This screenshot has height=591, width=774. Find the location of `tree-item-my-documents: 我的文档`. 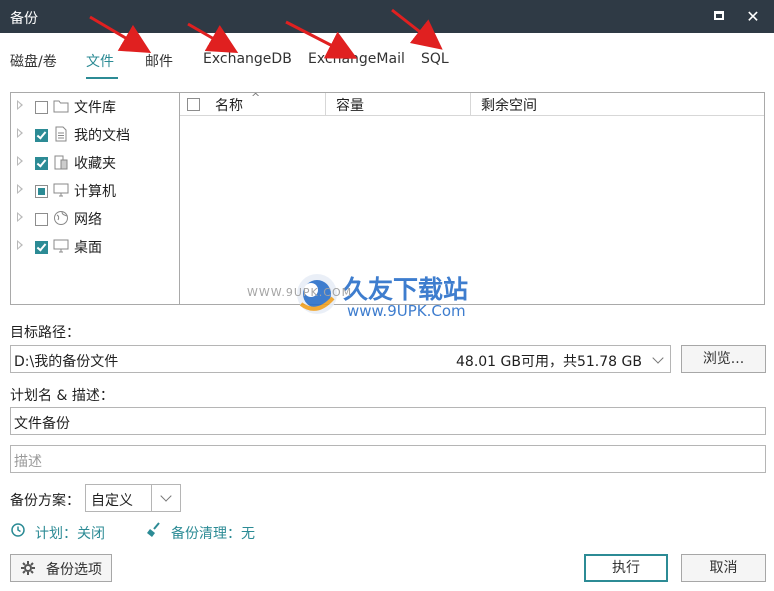

tree-item-my-documents: 我的文档 is located at coordinates (95, 134).